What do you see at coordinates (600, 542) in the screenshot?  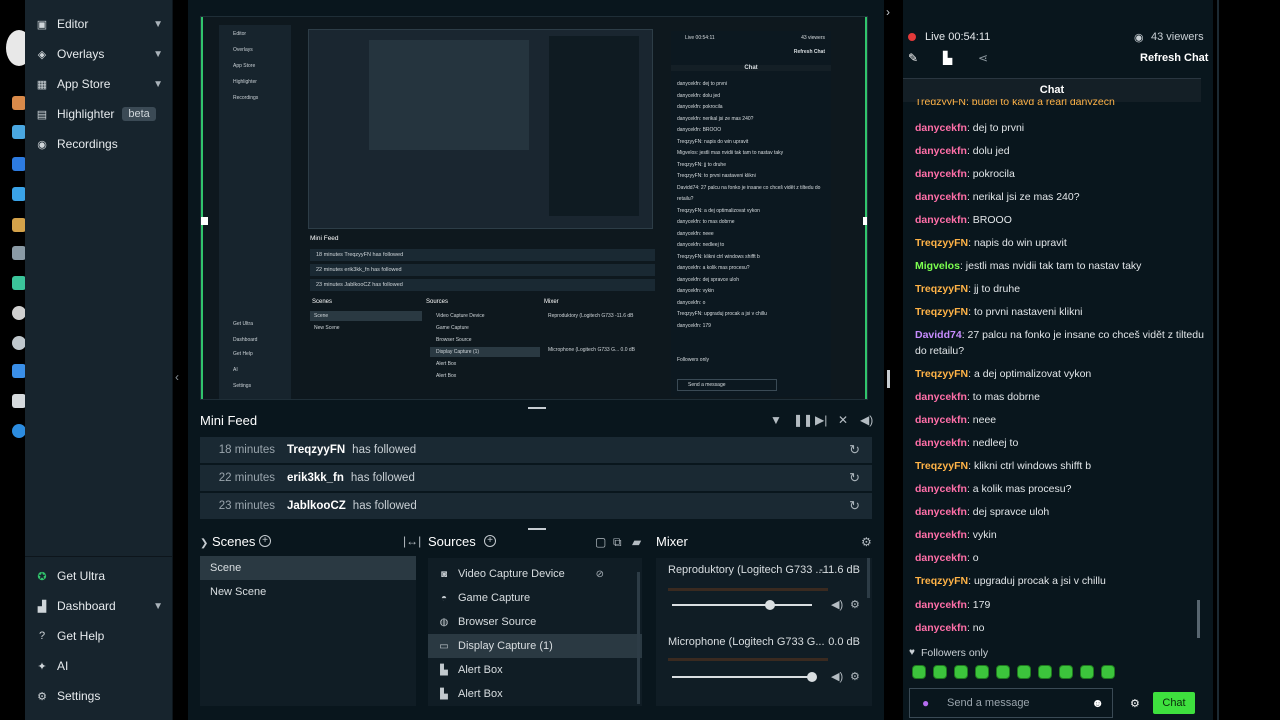 I see `source-filter-icon: ▢` at bounding box center [600, 542].